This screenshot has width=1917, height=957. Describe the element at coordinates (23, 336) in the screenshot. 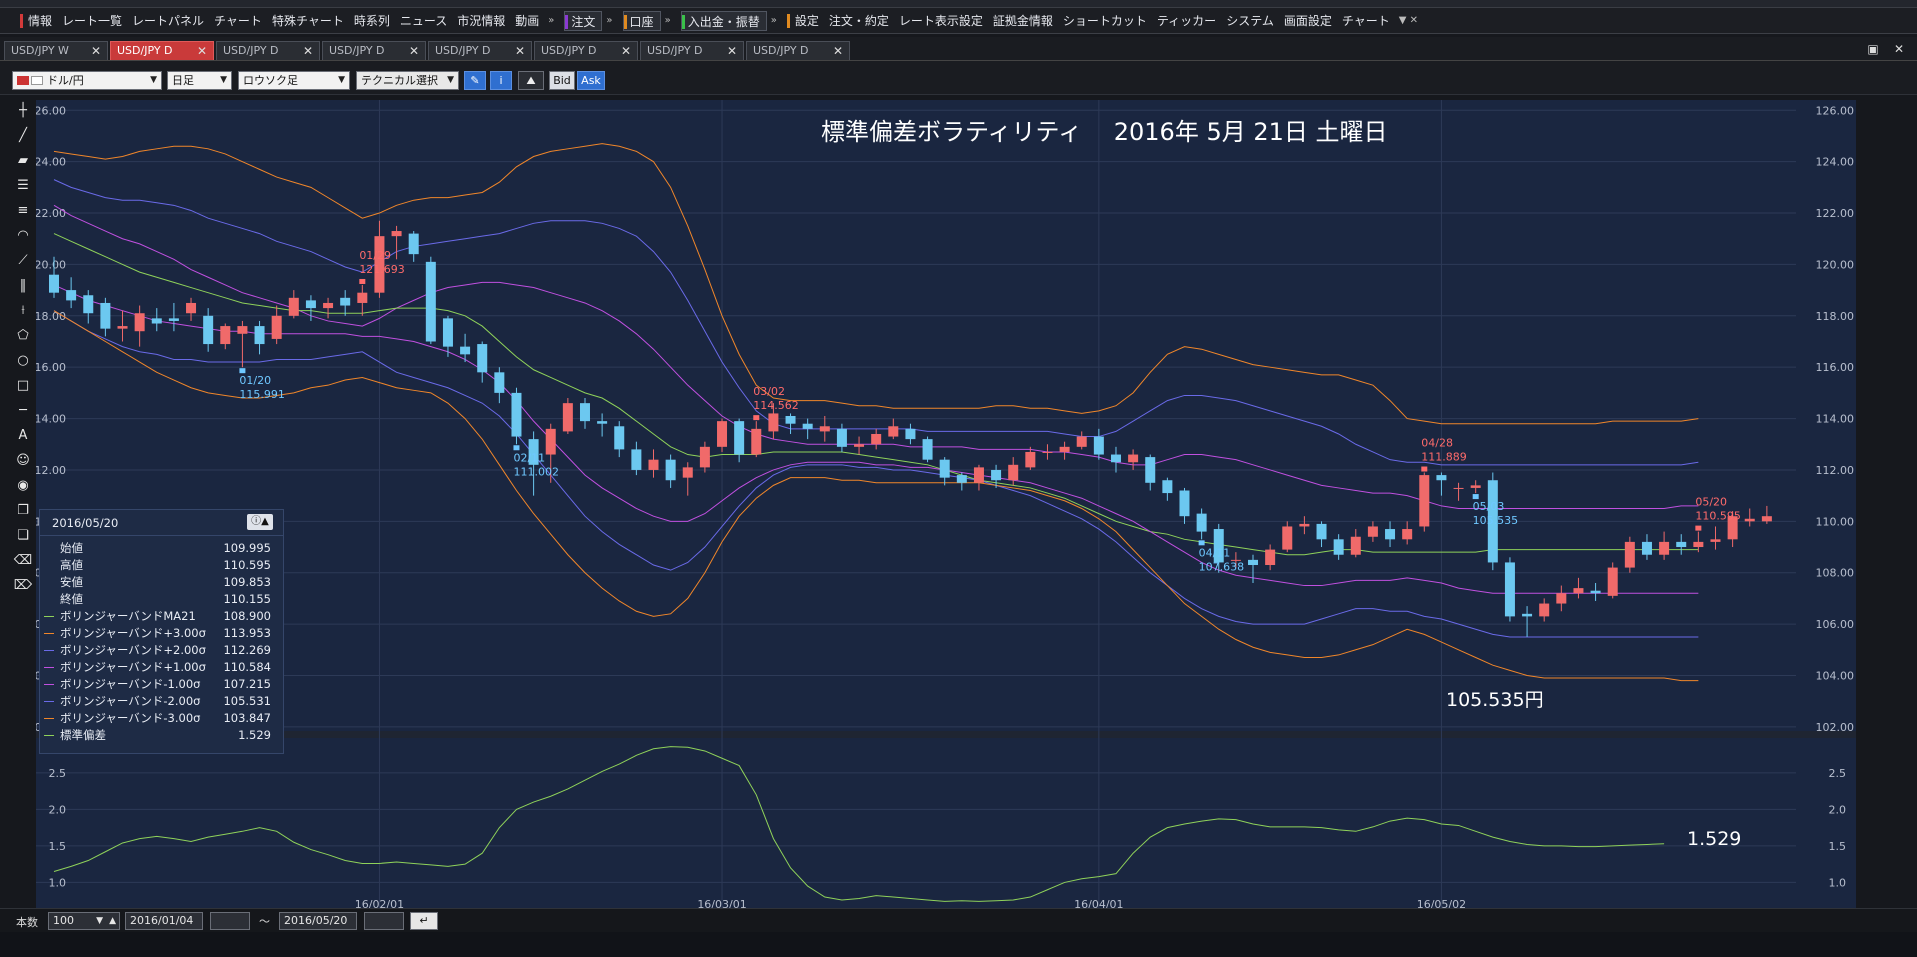

I see `pentagon-icon: ⬠` at that location.